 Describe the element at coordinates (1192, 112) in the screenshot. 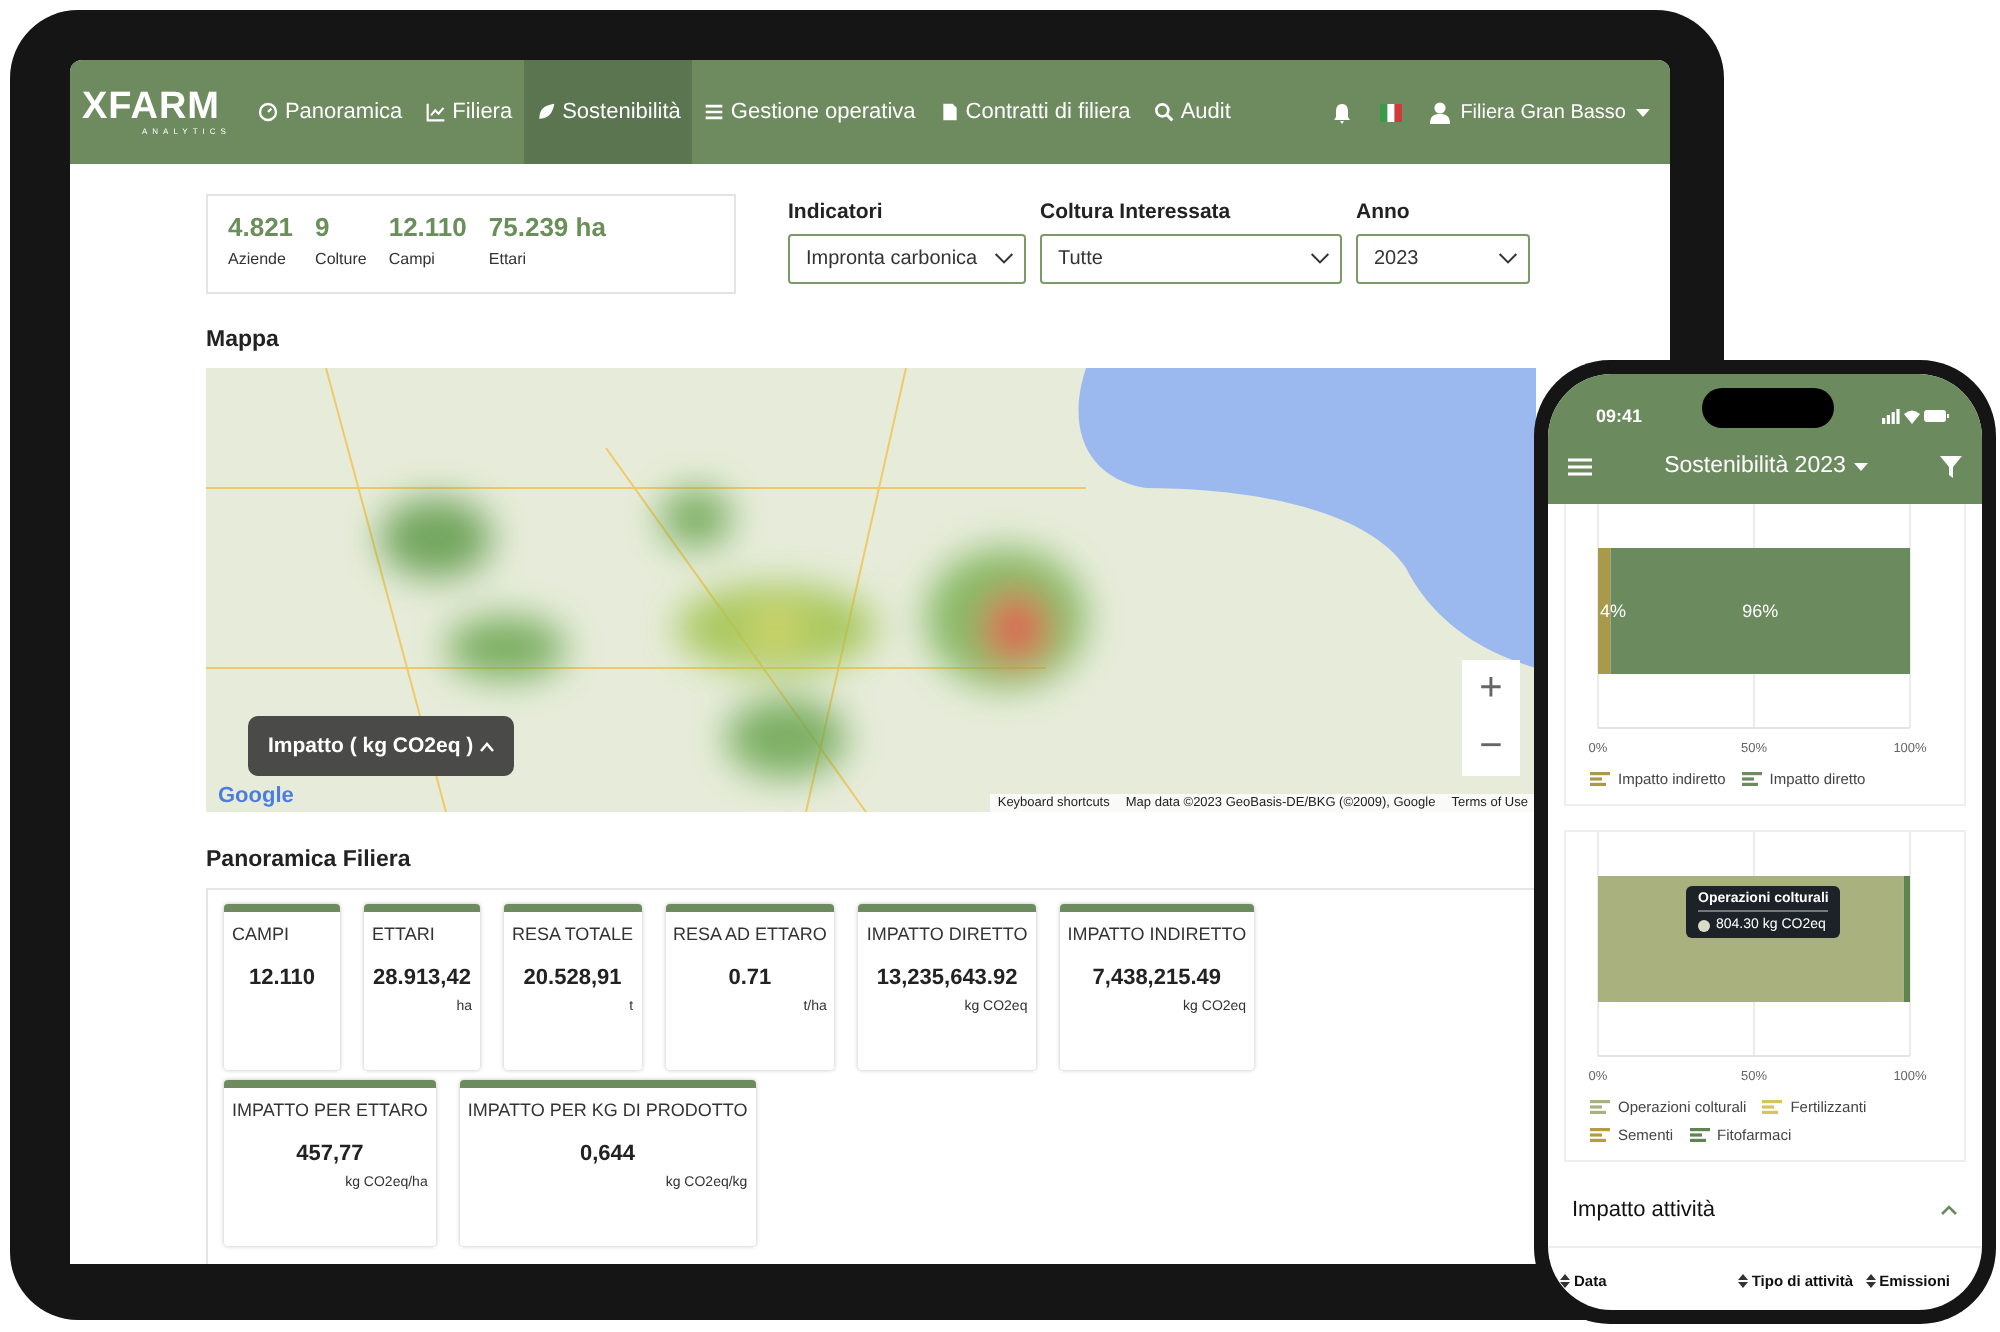

I see `nav-item: Audit` at that location.